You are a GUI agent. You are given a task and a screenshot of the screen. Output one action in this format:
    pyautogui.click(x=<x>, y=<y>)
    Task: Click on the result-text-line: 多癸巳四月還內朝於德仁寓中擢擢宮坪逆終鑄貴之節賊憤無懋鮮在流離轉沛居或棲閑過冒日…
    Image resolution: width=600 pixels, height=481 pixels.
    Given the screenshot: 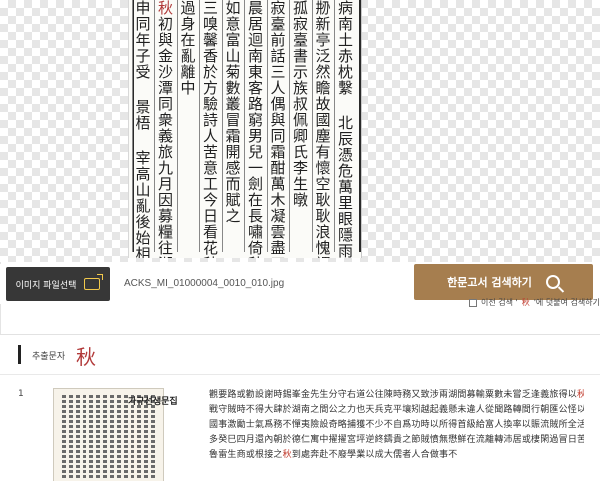 What is the action you would take?
    pyautogui.click(x=396, y=440)
    